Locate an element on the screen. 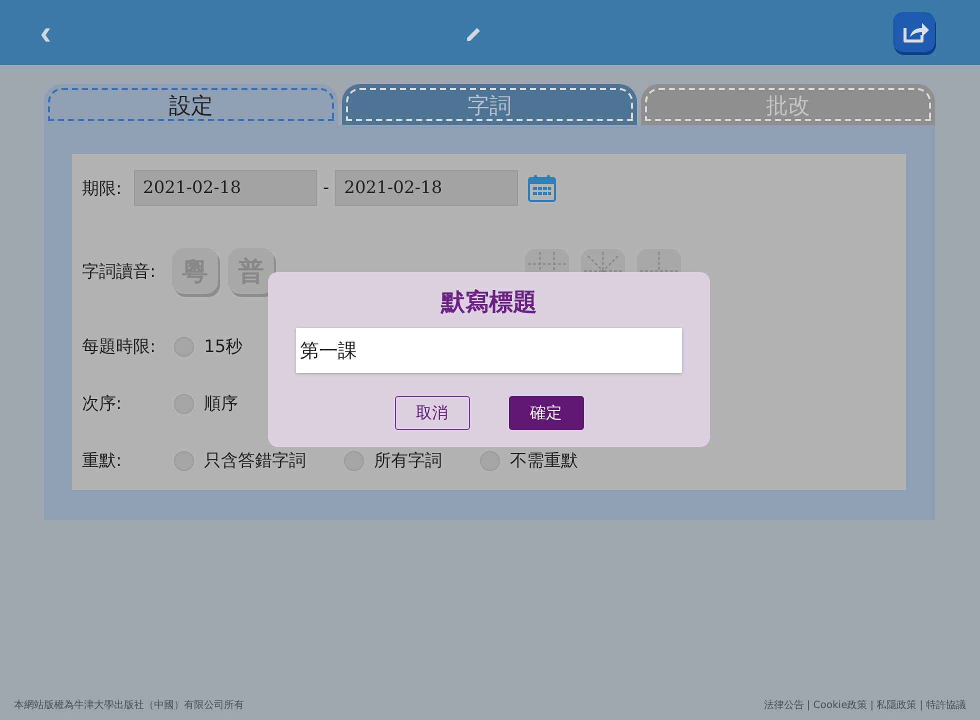 This screenshot has width=980, height=720. redo-label: 重默: is located at coordinates (102, 461).